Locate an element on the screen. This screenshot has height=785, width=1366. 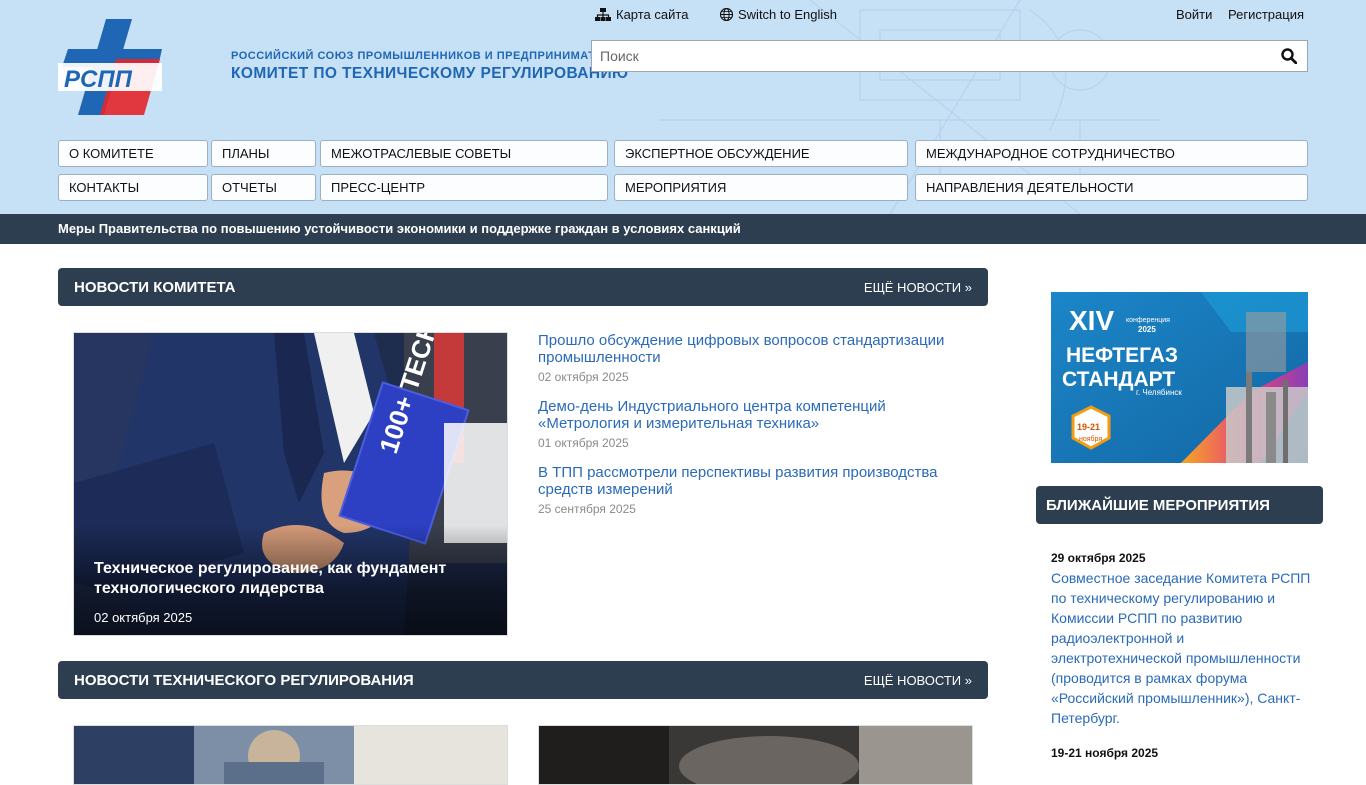
committee-news-more-link: ЕЩЁ НОВОСТИ » is located at coordinates (918, 287).